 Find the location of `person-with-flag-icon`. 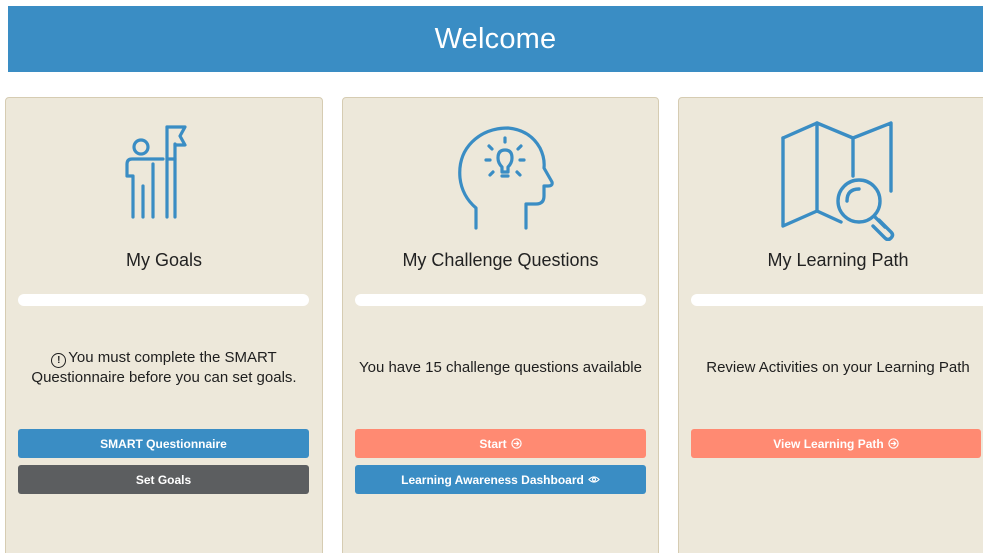

person-with-flag-icon is located at coordinates (164, 178).